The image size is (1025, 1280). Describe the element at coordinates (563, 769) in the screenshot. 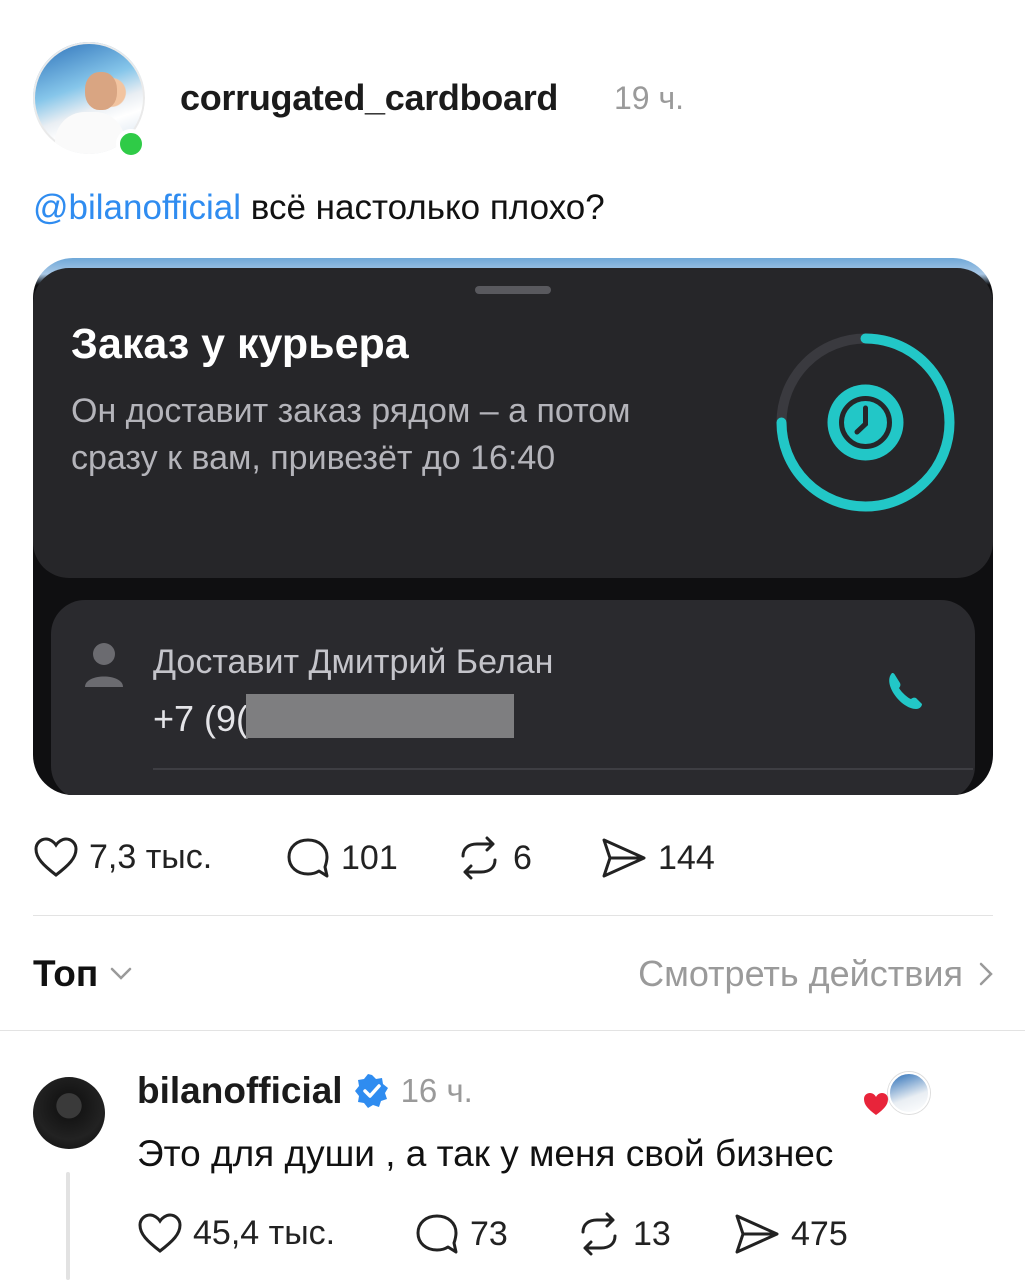

I see `card-divider` at that location.